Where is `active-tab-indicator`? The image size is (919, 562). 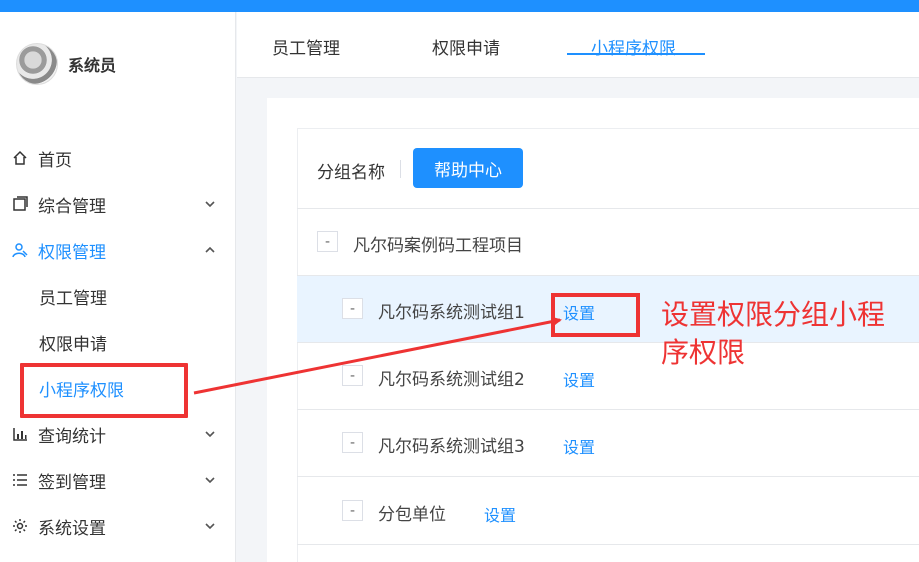 active-tab-indicator is located at coordinates (636, 54).